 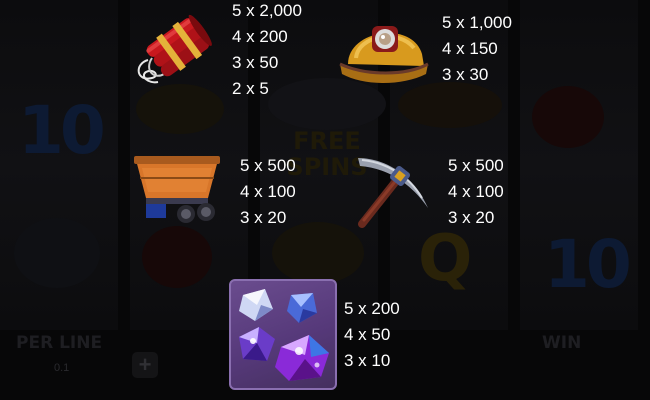 What do you see at coordinates (477, 22) in the screenshot?
I see `payout-line: 5 x 1,000` at bounding box center [477, 22].